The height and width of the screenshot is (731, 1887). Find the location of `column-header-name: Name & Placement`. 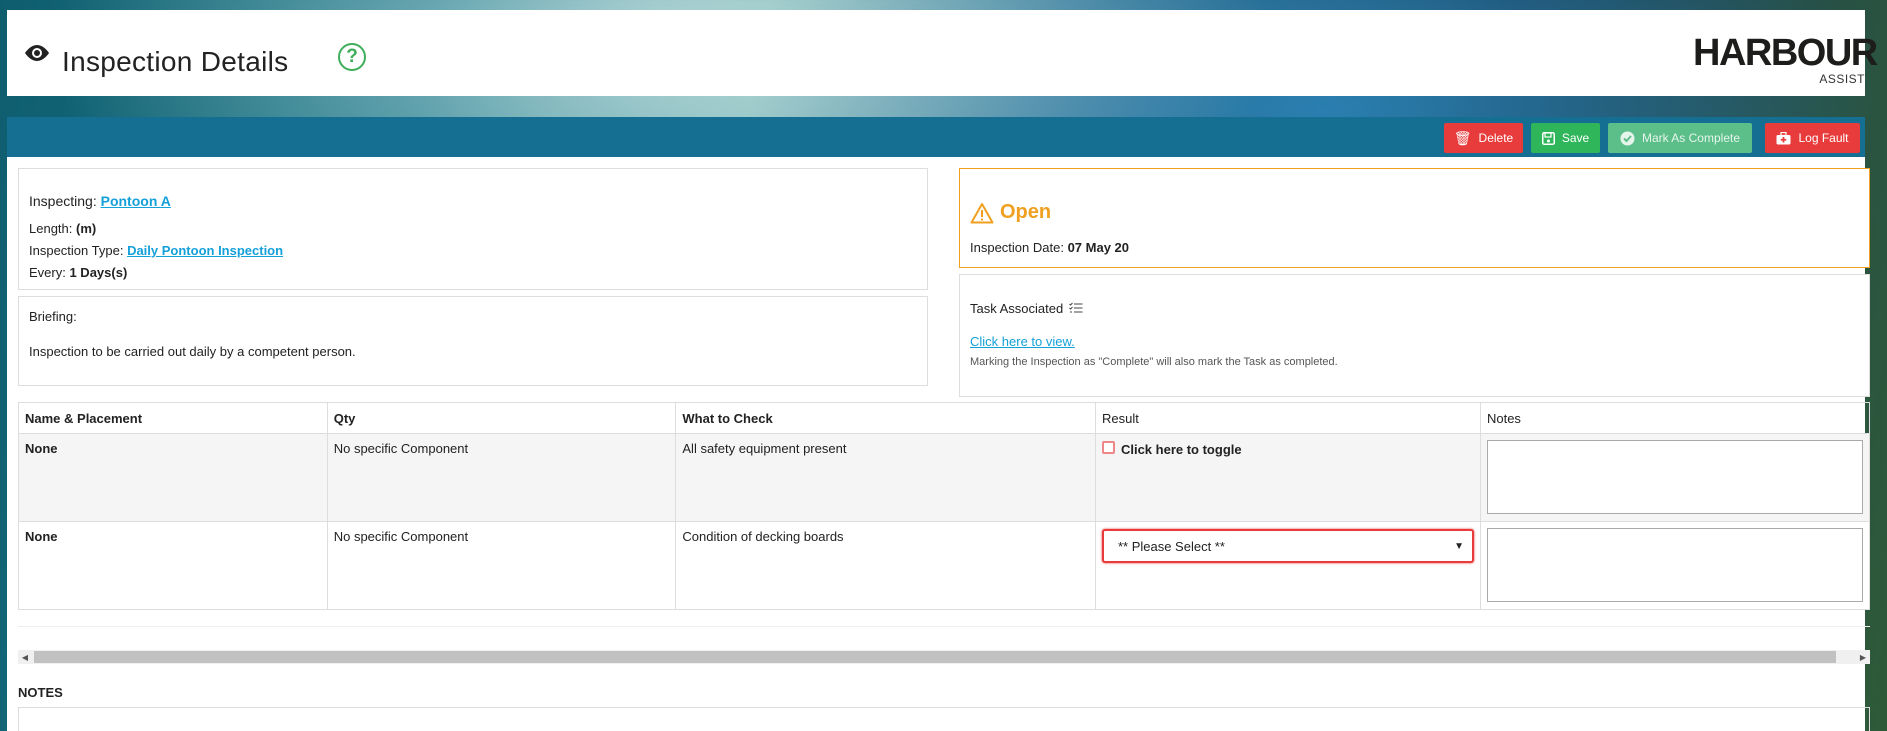

column-header-name: Name & Placement is located at coordinates (173, 418).